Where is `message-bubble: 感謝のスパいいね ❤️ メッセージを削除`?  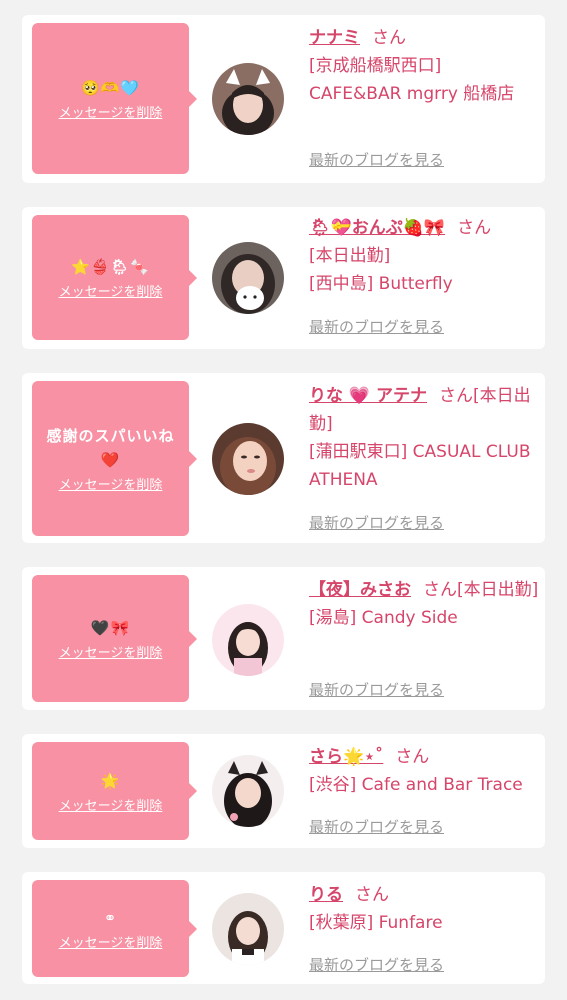
message-bubble: 感謝のスパいいね ❤️ メッセージを削除 is located at coordinates (114, 458).